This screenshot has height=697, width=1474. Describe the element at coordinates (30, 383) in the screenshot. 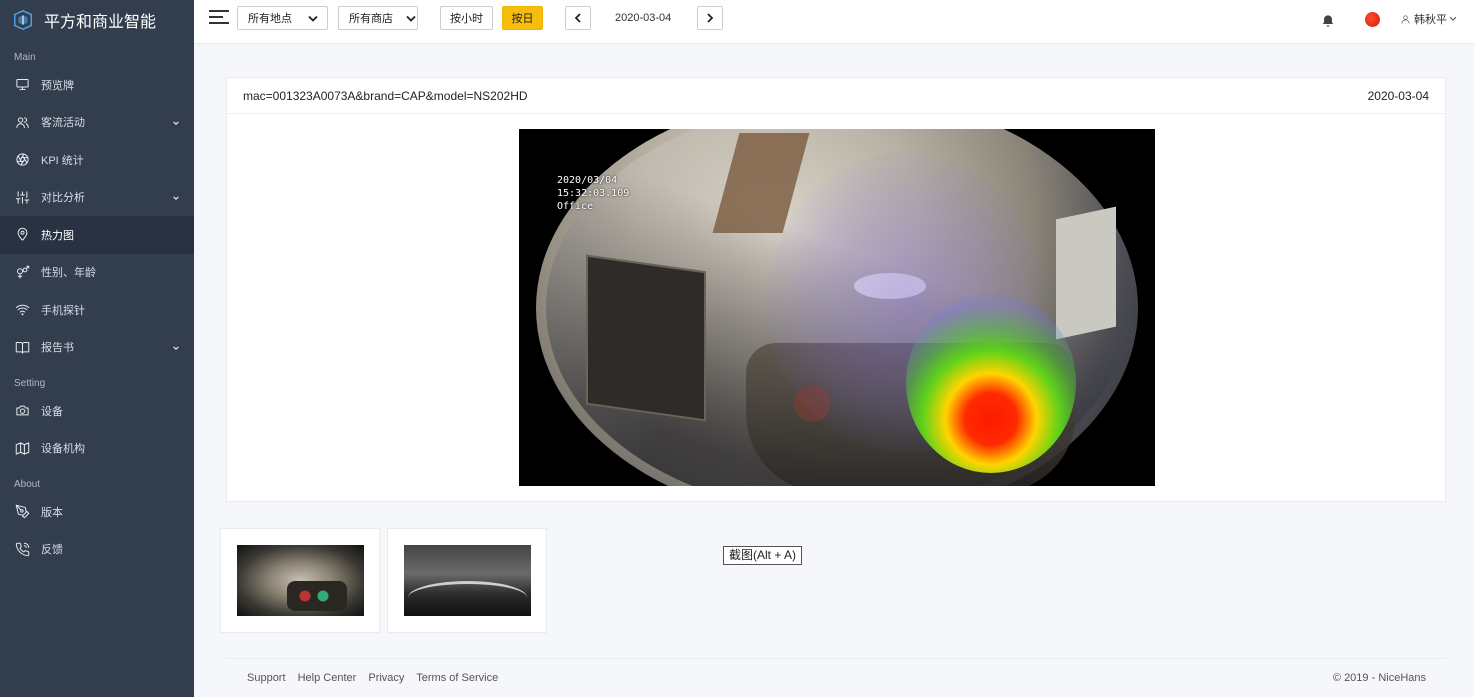

I see `section-label-setting: Setting` at that location.